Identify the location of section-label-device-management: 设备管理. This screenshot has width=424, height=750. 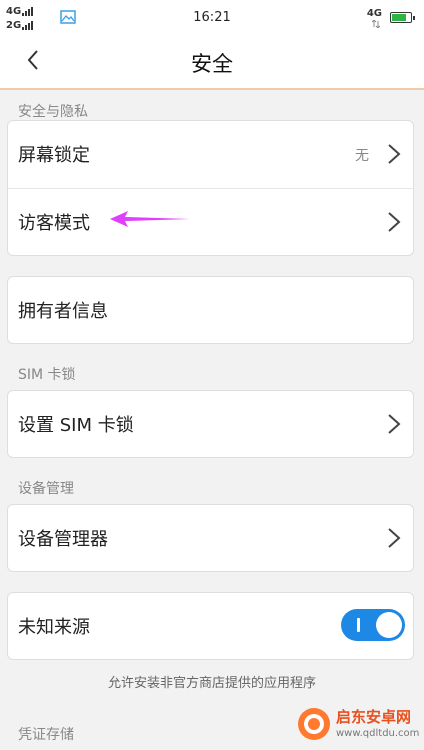
(46, 489).